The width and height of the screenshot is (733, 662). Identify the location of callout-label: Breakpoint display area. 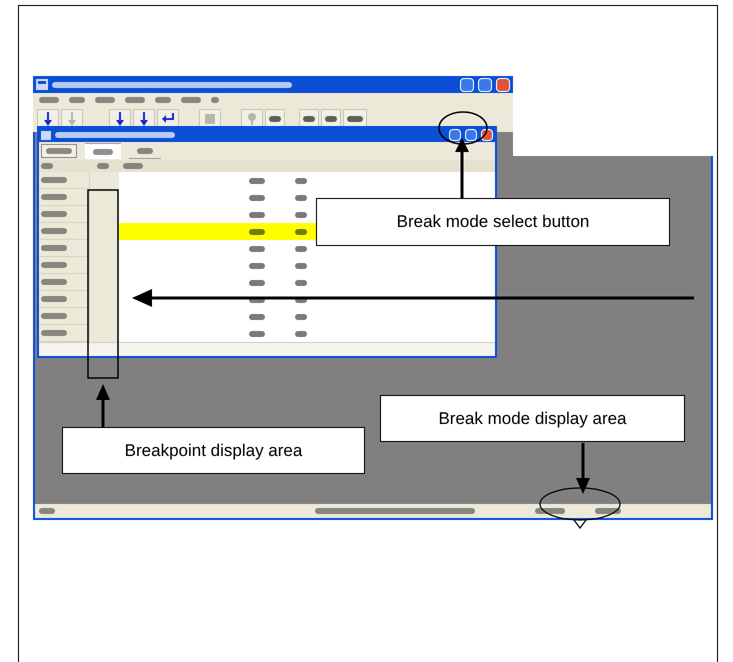
(213, 450).